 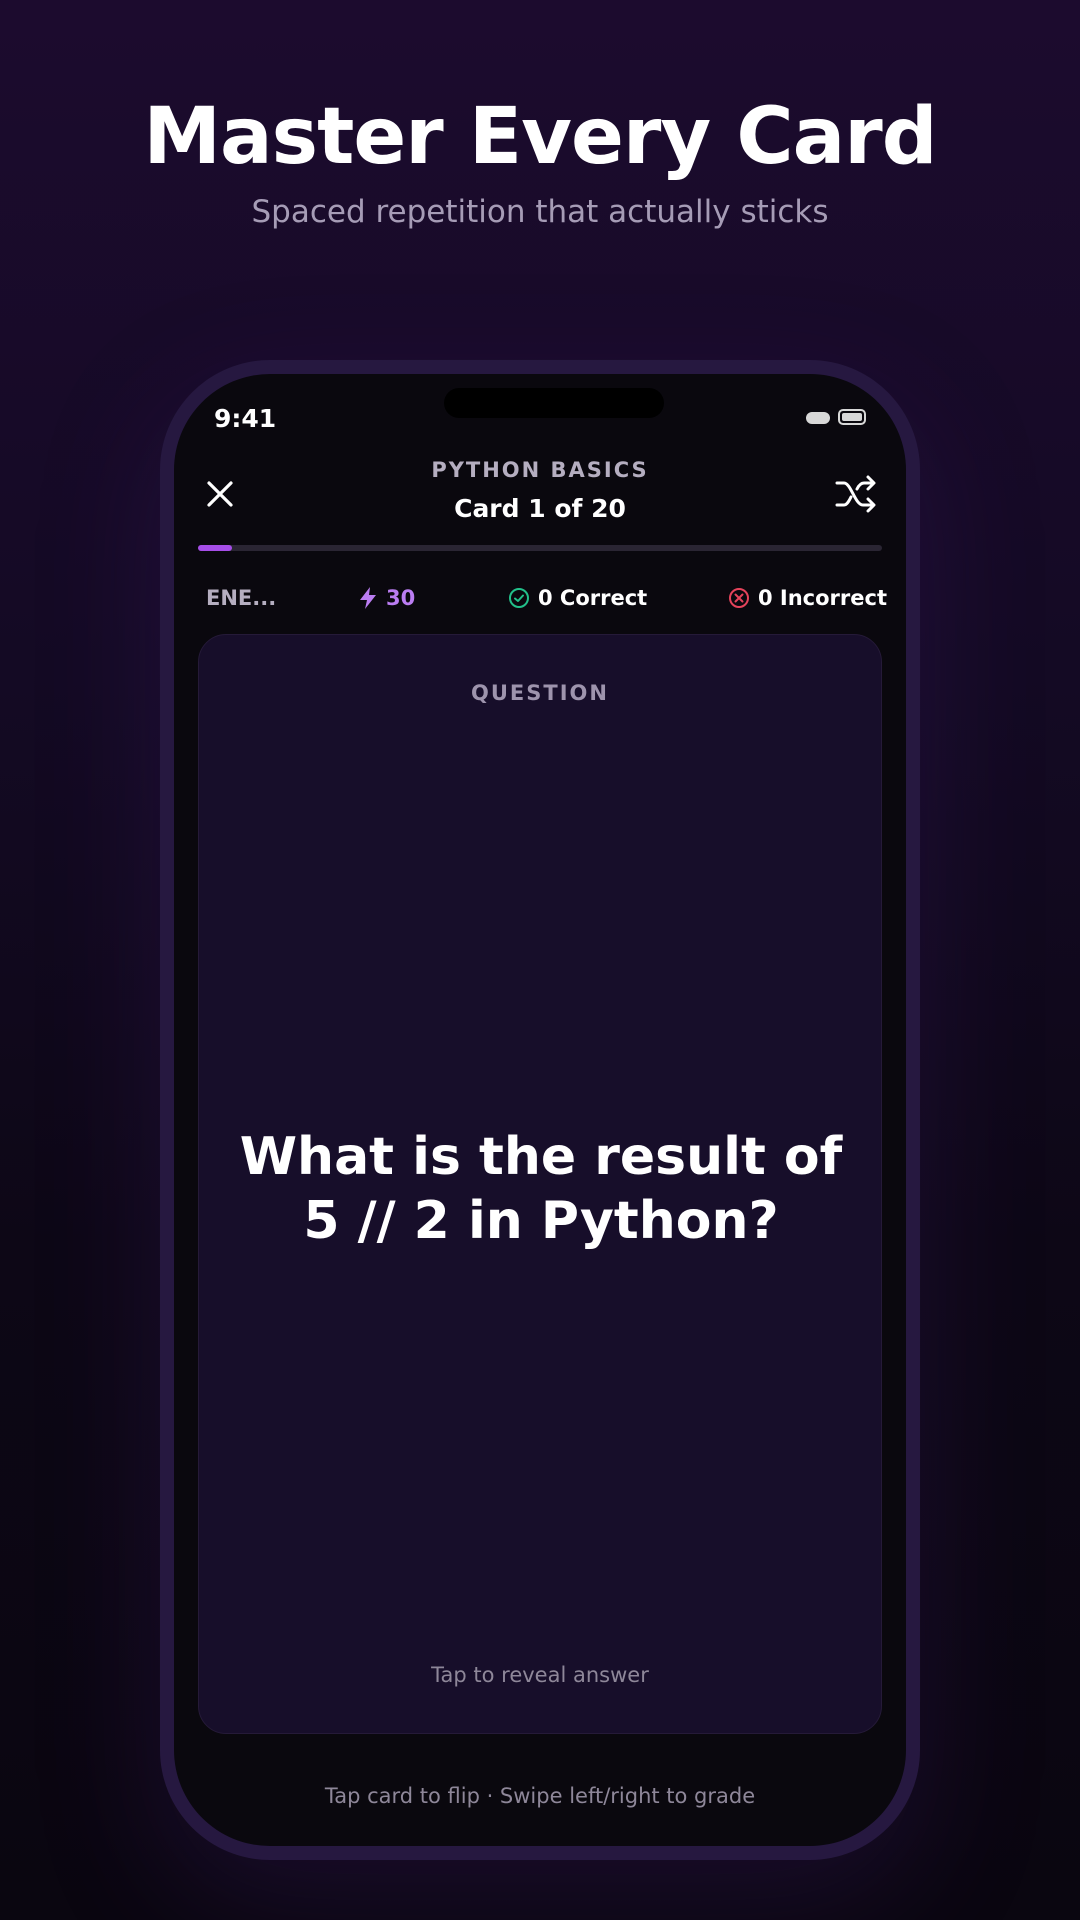 I want to click on check-circle-icon, so click(x=519, y=598).